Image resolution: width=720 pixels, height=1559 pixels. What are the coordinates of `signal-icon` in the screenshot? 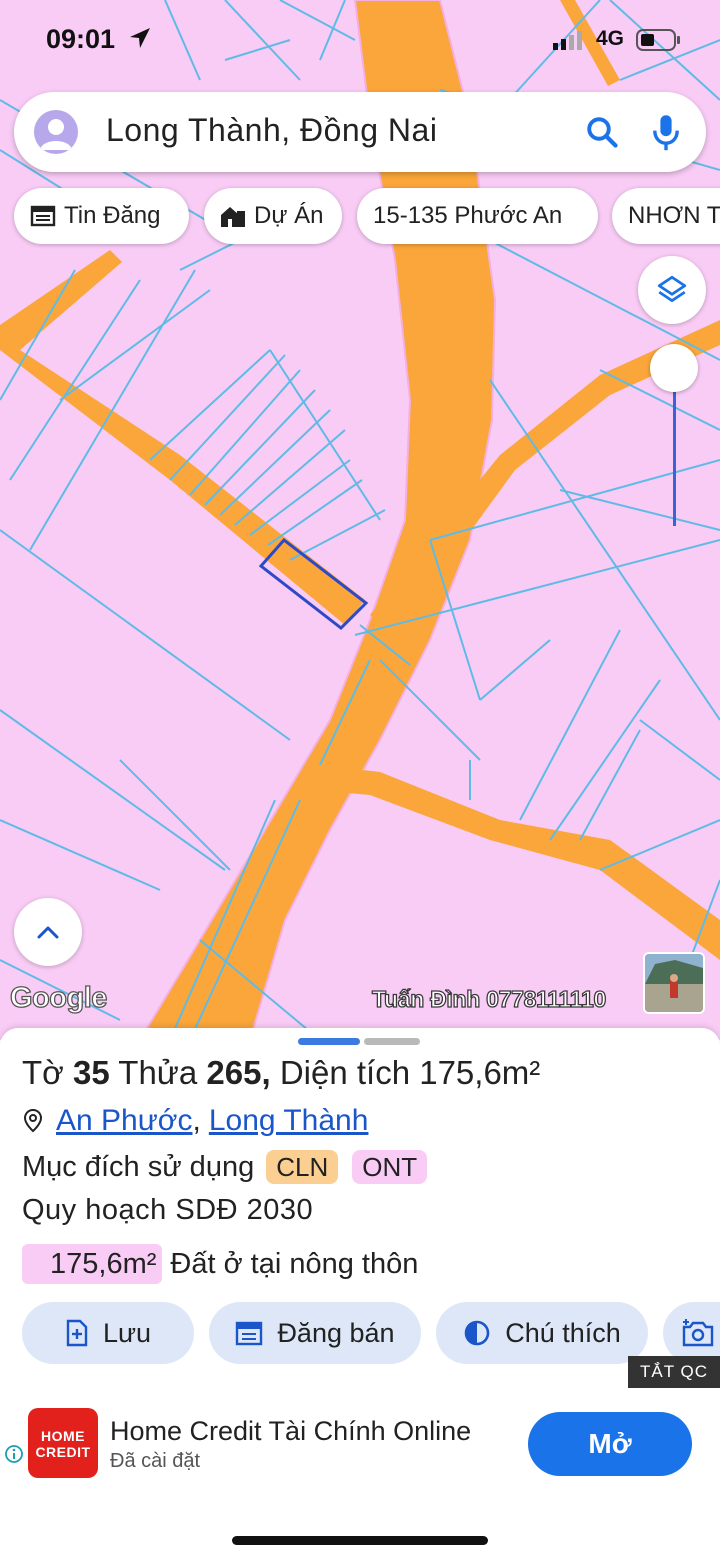 It's located at (567, 40).